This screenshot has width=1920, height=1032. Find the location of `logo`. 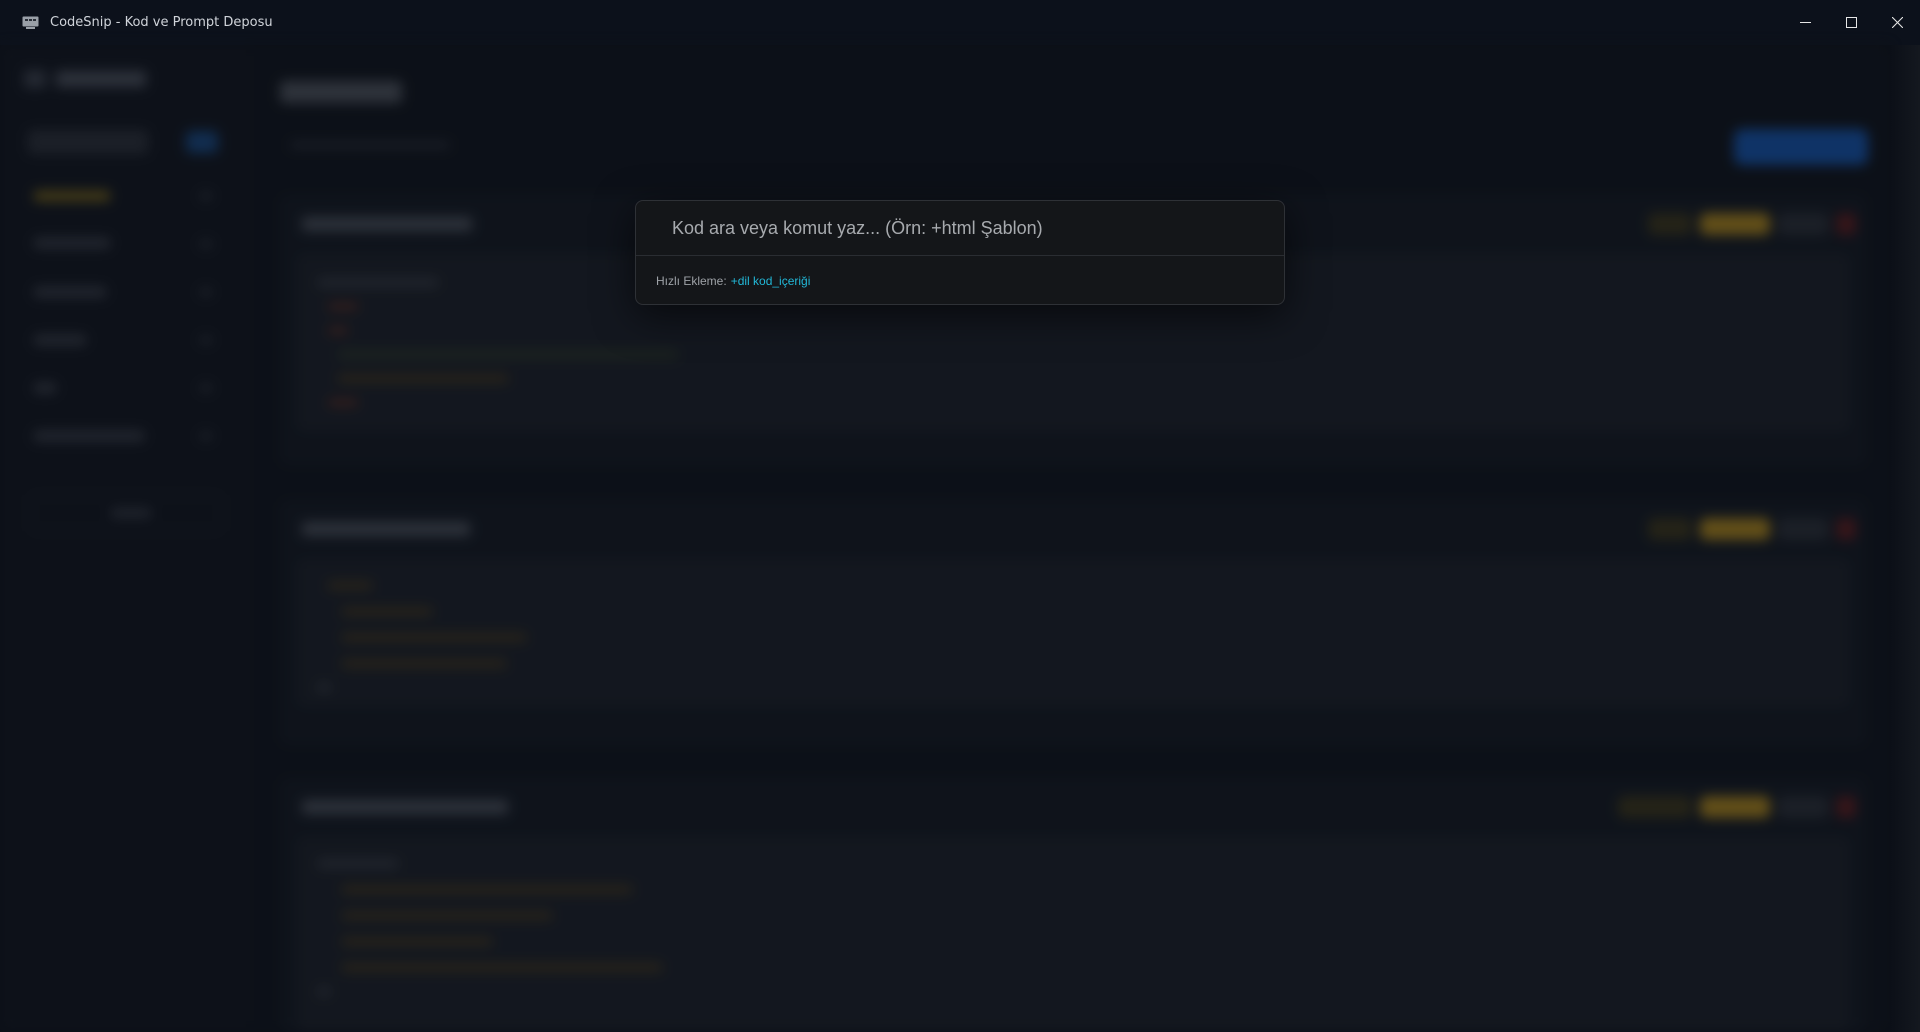

logo is located at coordinates (89, 79).